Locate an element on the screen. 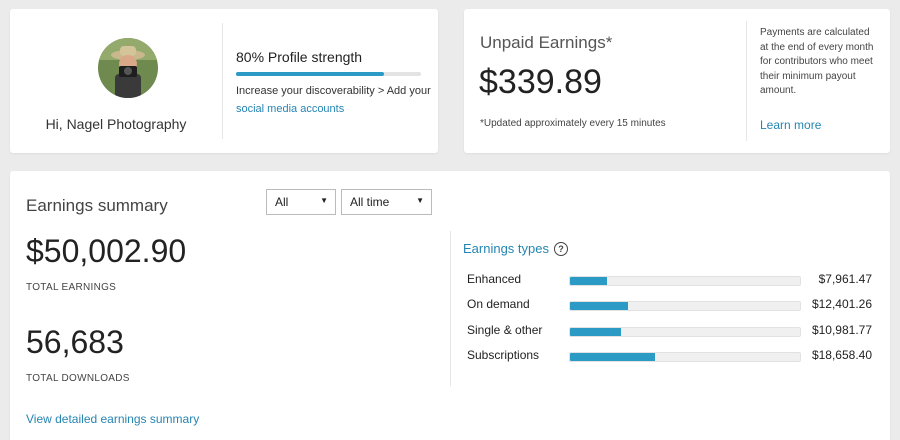 This screenshot has height=440, width=900. earnings-types-header: Earnings types ? is located at coordinates (515, 248).